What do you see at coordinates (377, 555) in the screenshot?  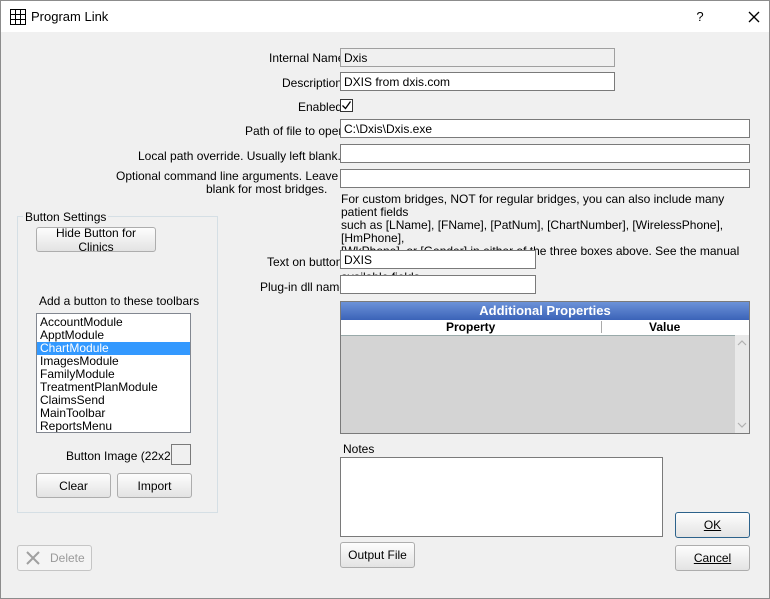 I see `output-file-button: Output File` at bounding box center [377, 555].